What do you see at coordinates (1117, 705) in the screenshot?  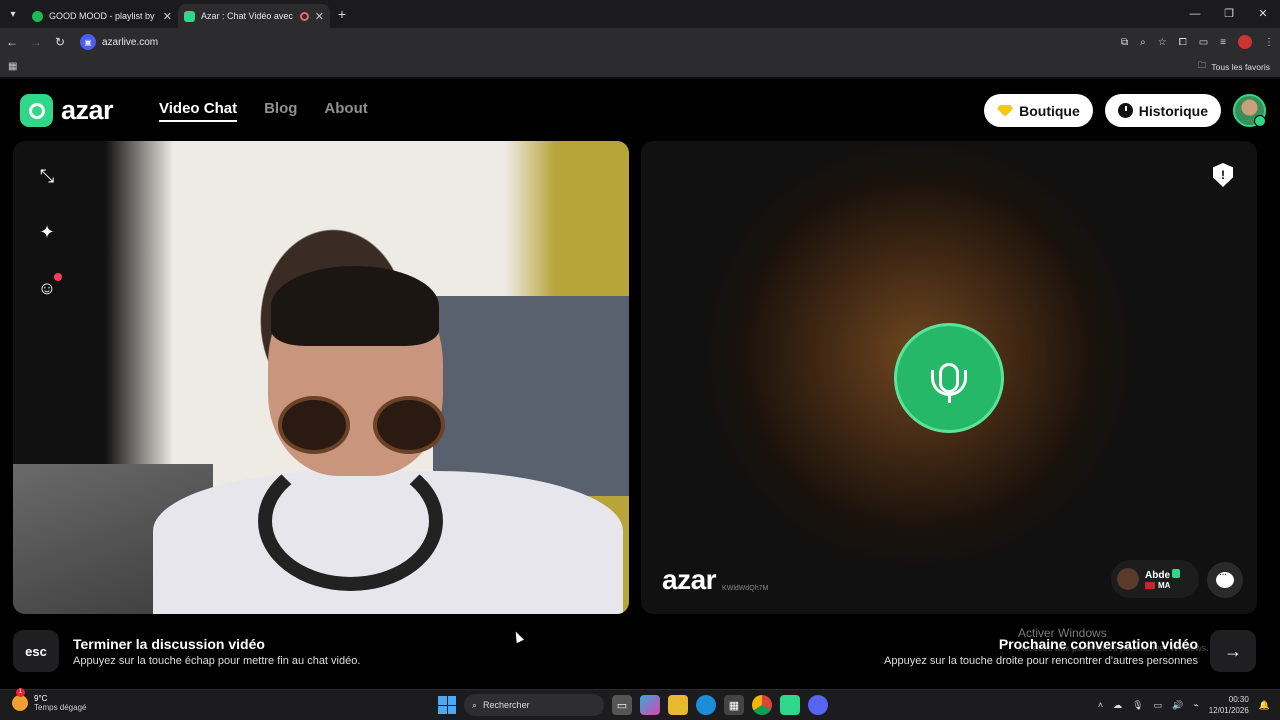 I see `cloud-icon: ☁` at bounding box center [1117, 705].